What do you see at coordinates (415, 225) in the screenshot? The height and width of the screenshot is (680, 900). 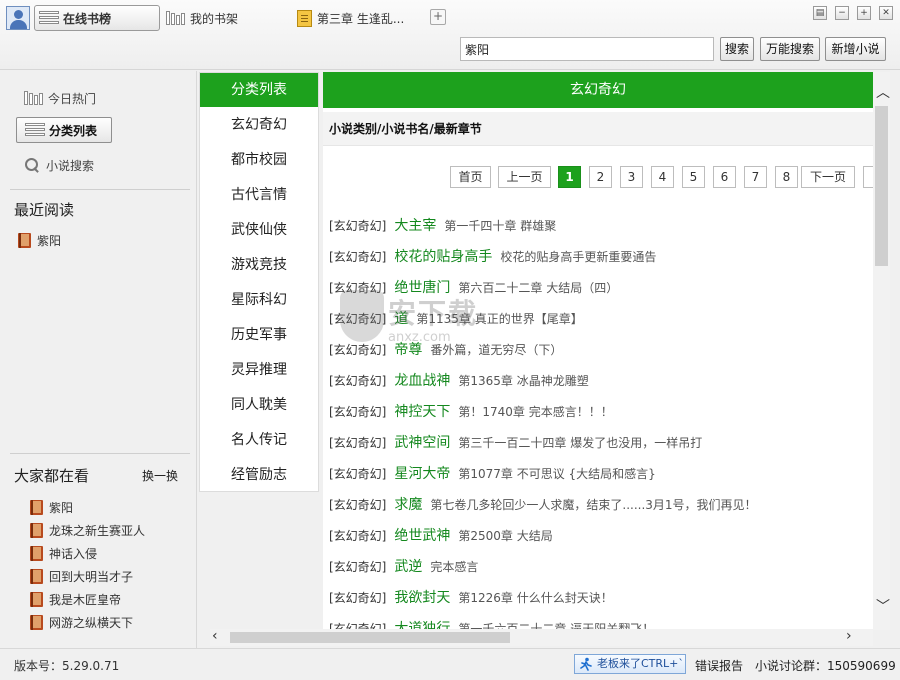 I see `novel-title-link: 大主宰` at bounding box center [415, 225].